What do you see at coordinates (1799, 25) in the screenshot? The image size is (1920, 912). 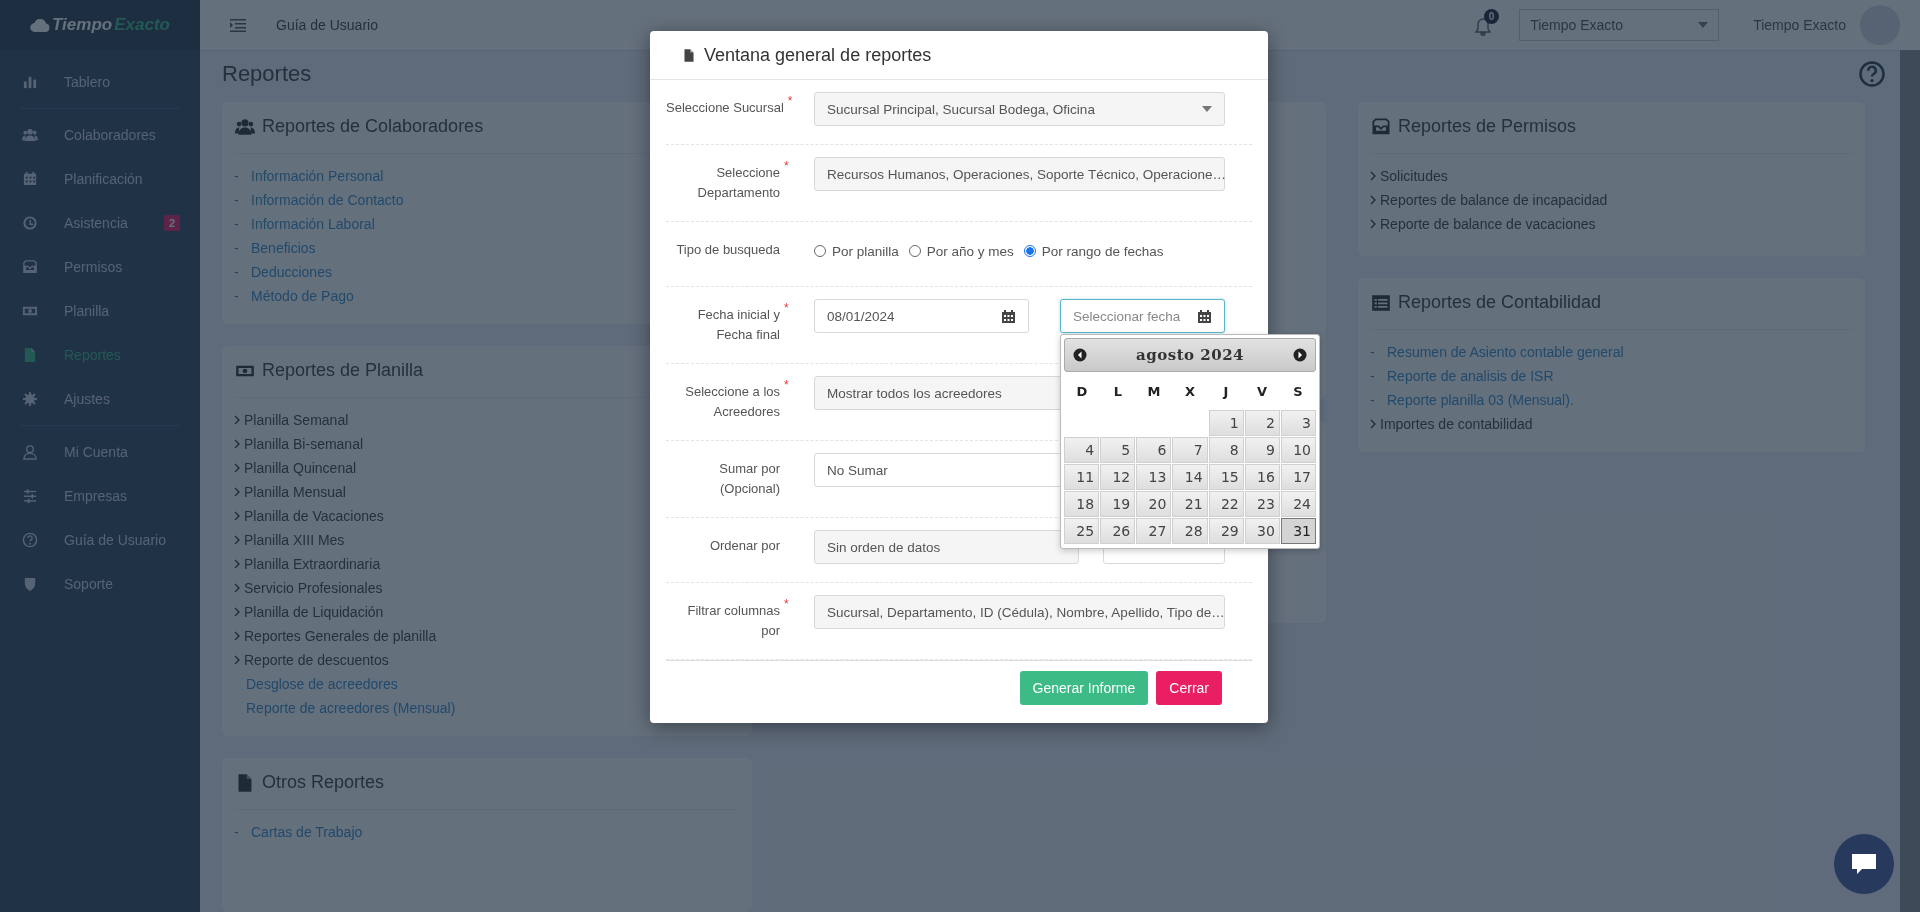 I see `user-name: Tiempo Exacto` at bounding box center [1799, 25].